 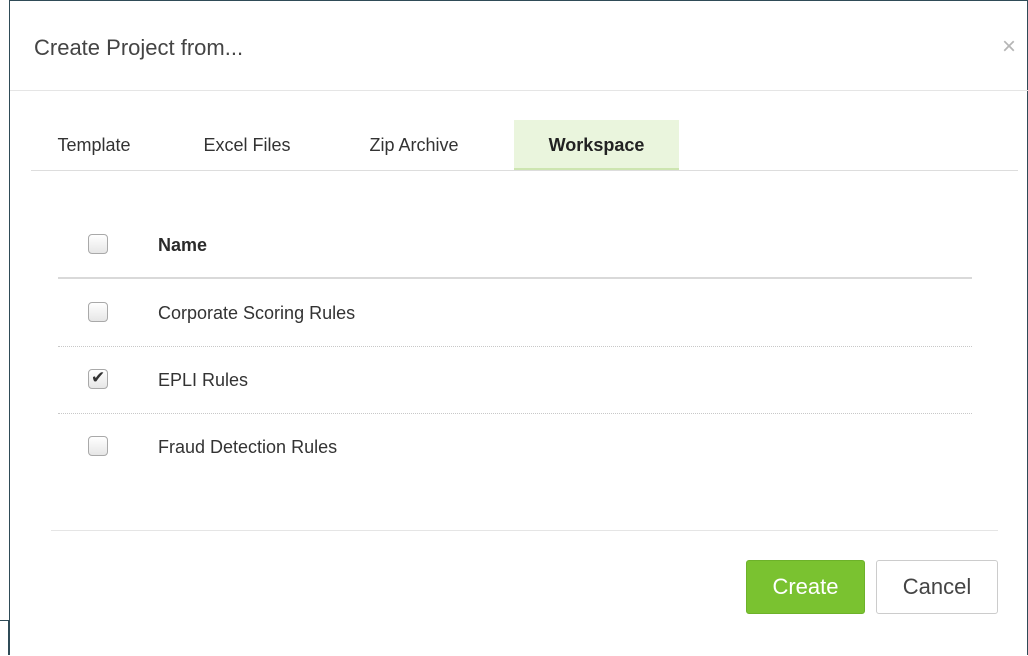 I want to click on table-header-row: Name, so click(x=515, y=245).